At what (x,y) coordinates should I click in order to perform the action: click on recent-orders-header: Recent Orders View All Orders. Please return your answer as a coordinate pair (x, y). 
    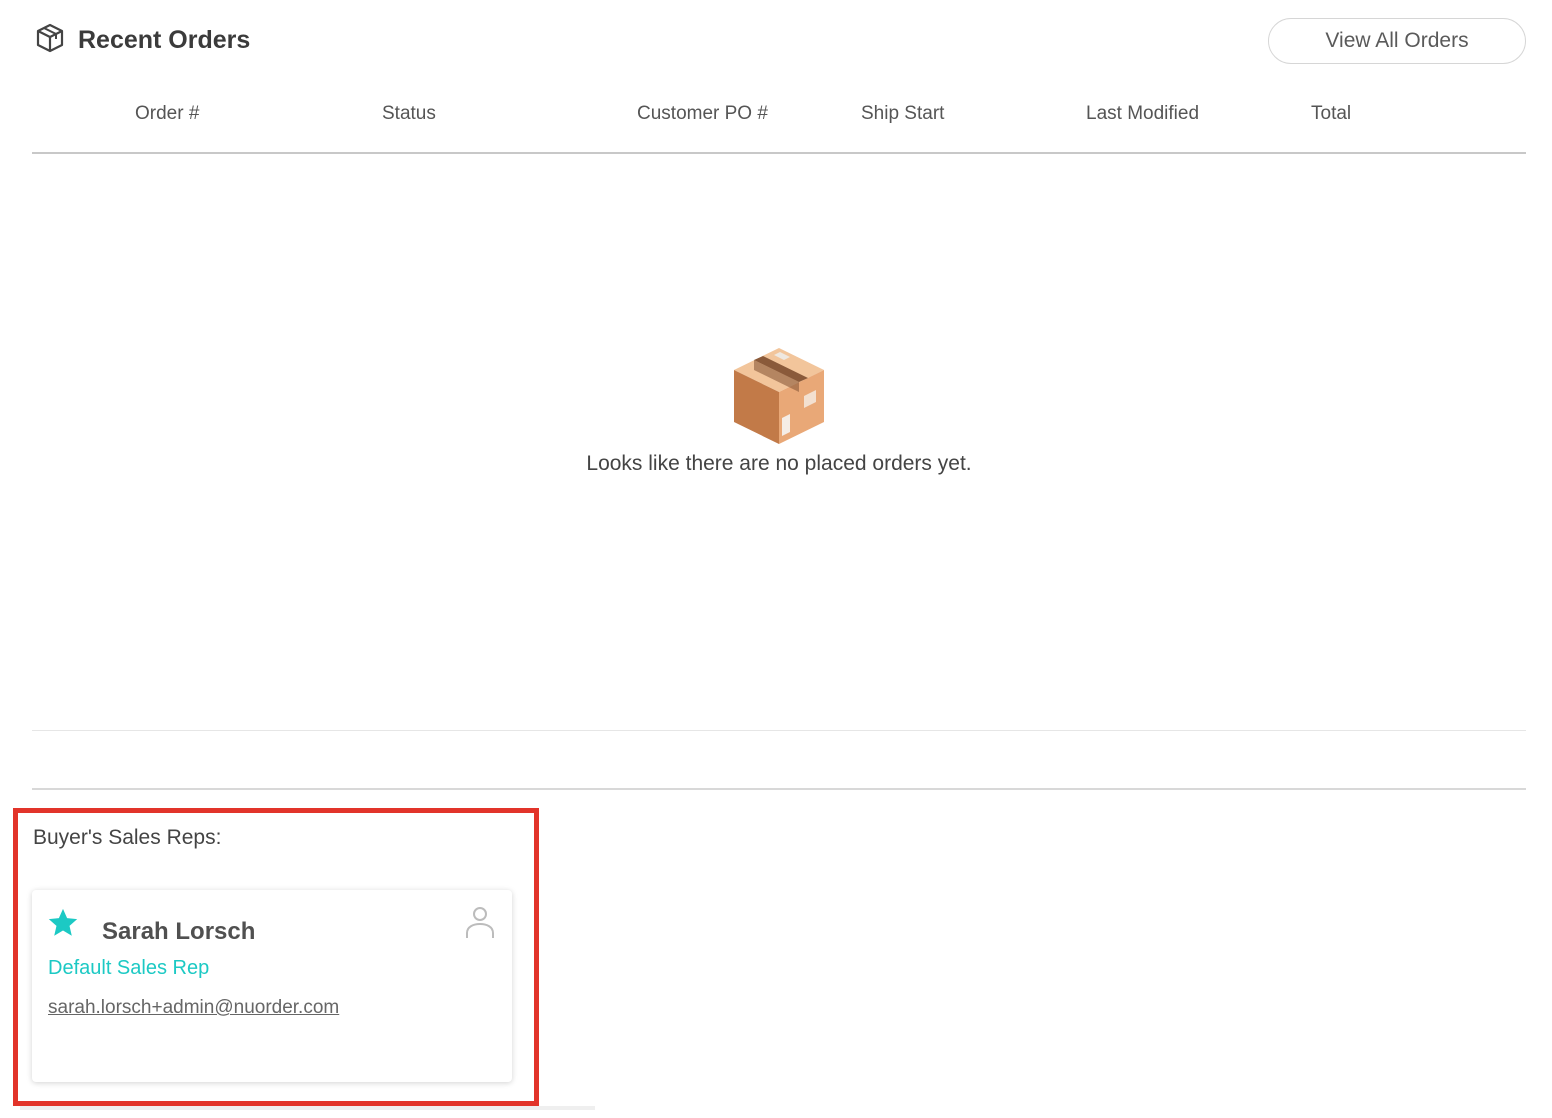
    Looking at the image, I should click on (779, 43).